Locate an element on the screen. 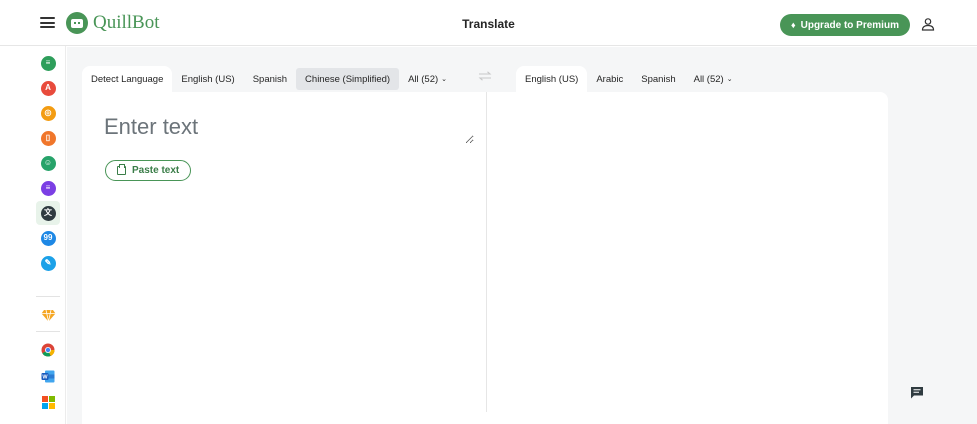 This screenshot has width=977, height=424. sidebar-item-citation-generator: 99 is located at coordinates (48, 238).